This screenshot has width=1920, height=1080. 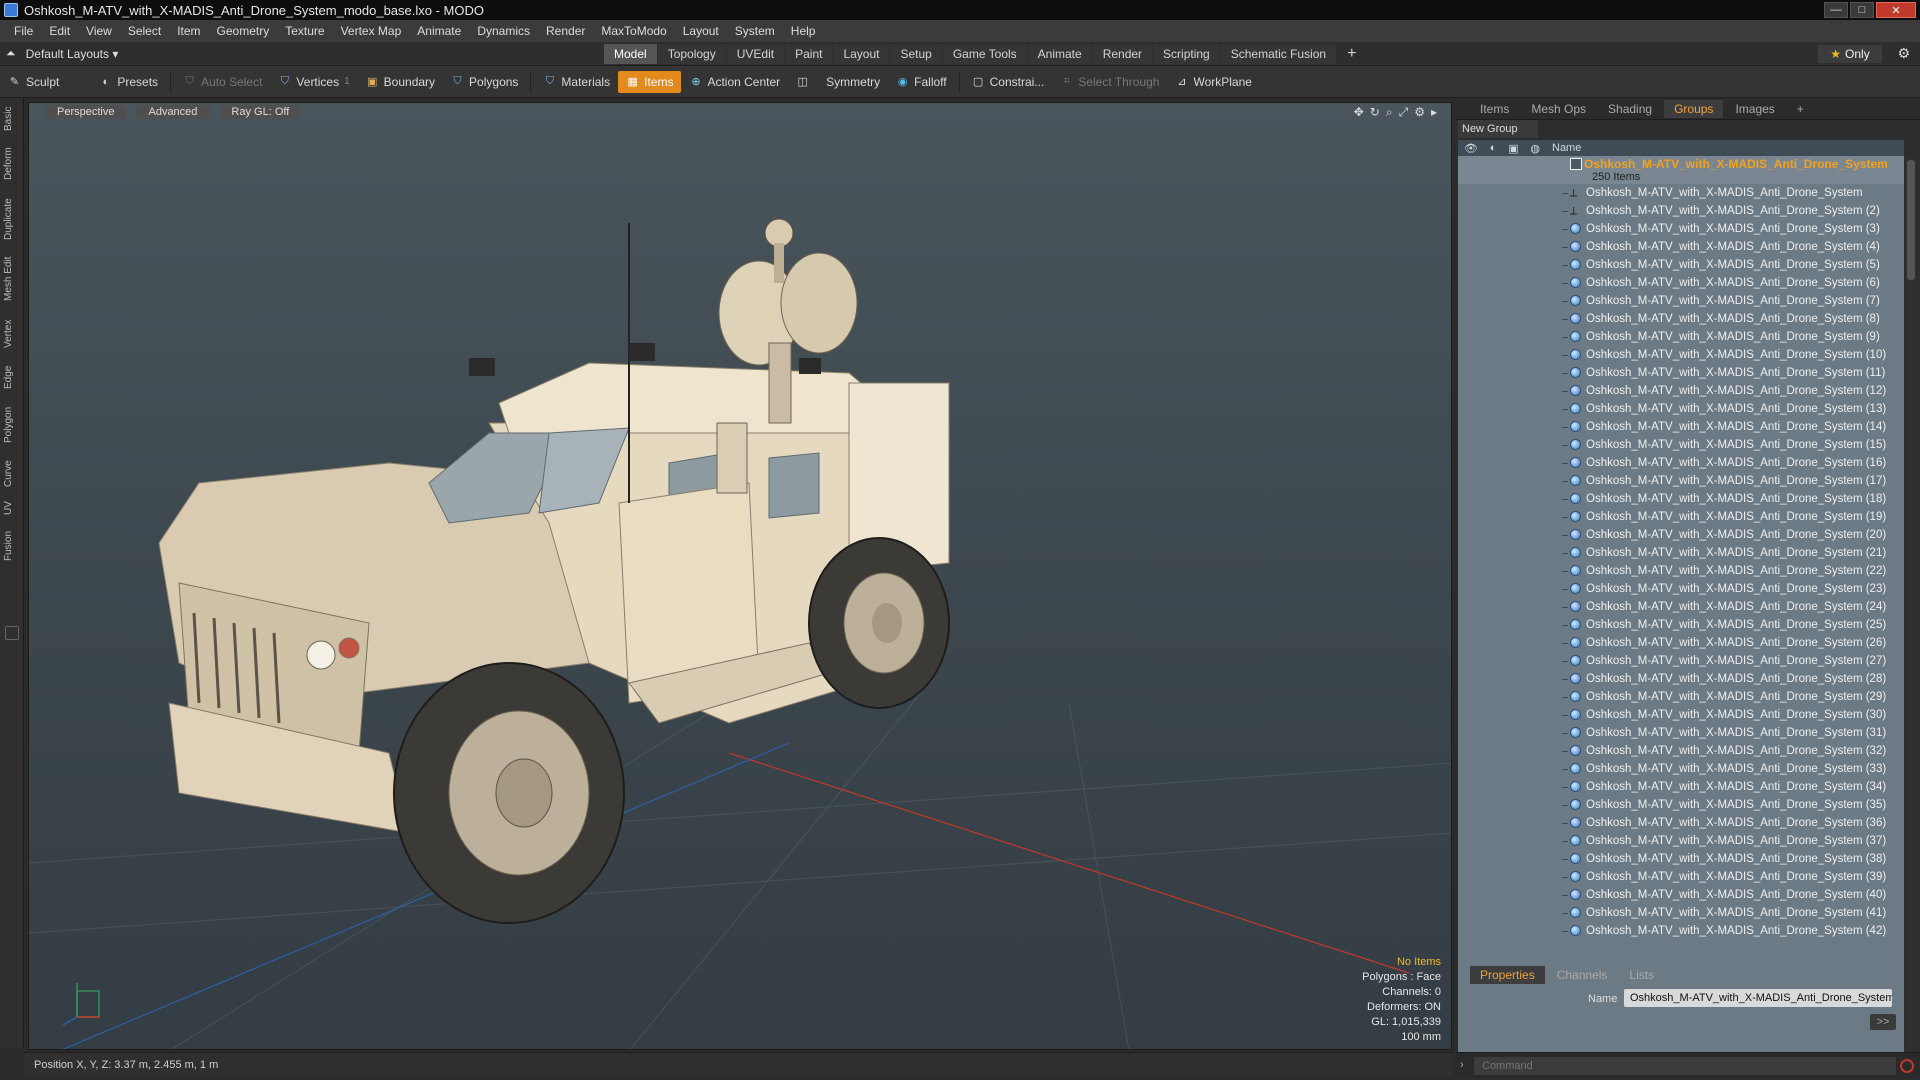 I want to click on tab-model: Model, so click(x=630, y=54).